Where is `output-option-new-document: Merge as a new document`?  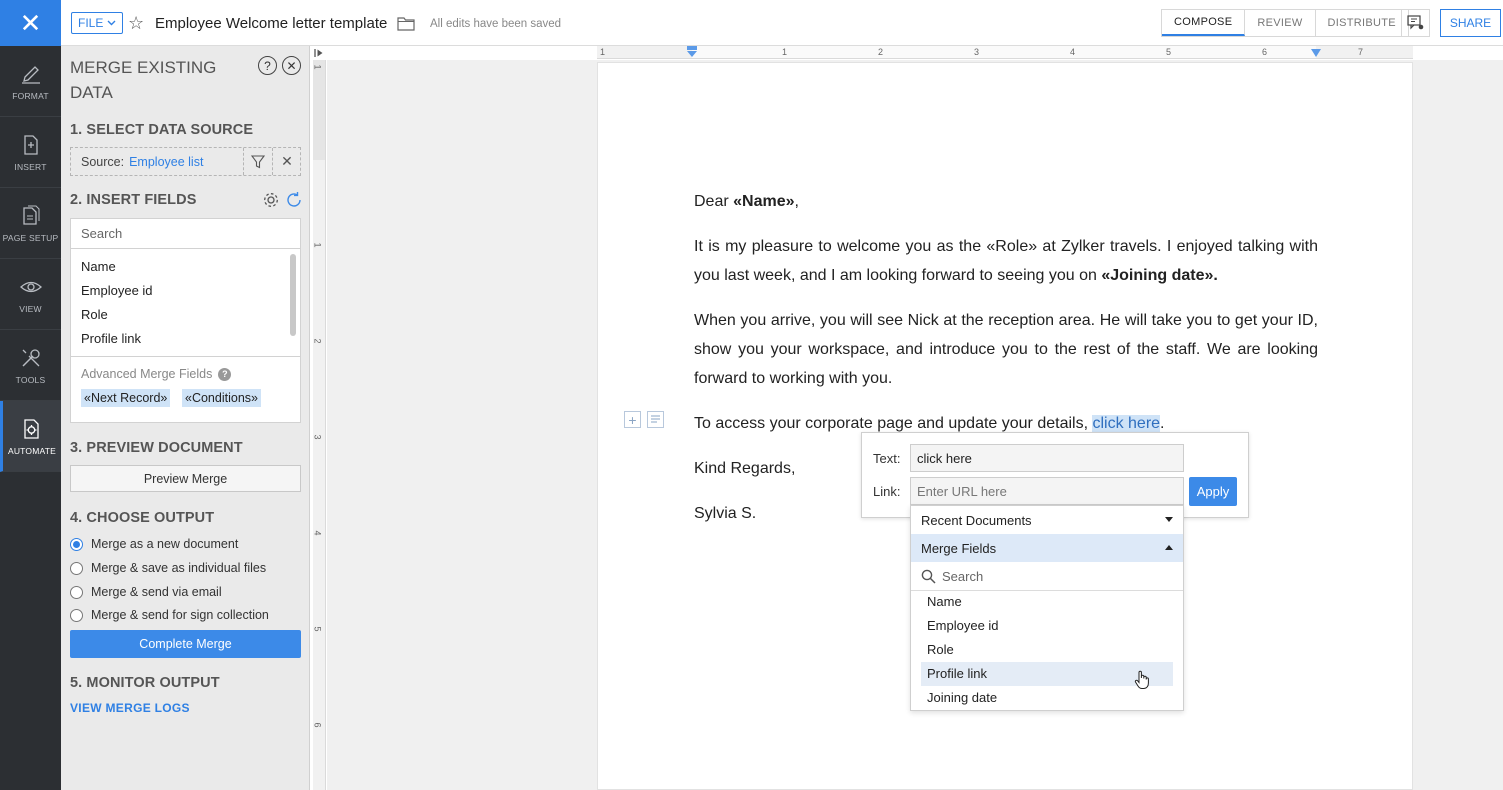
output-option-new-document: Merge as a new document is located at coordinates (154, 544).